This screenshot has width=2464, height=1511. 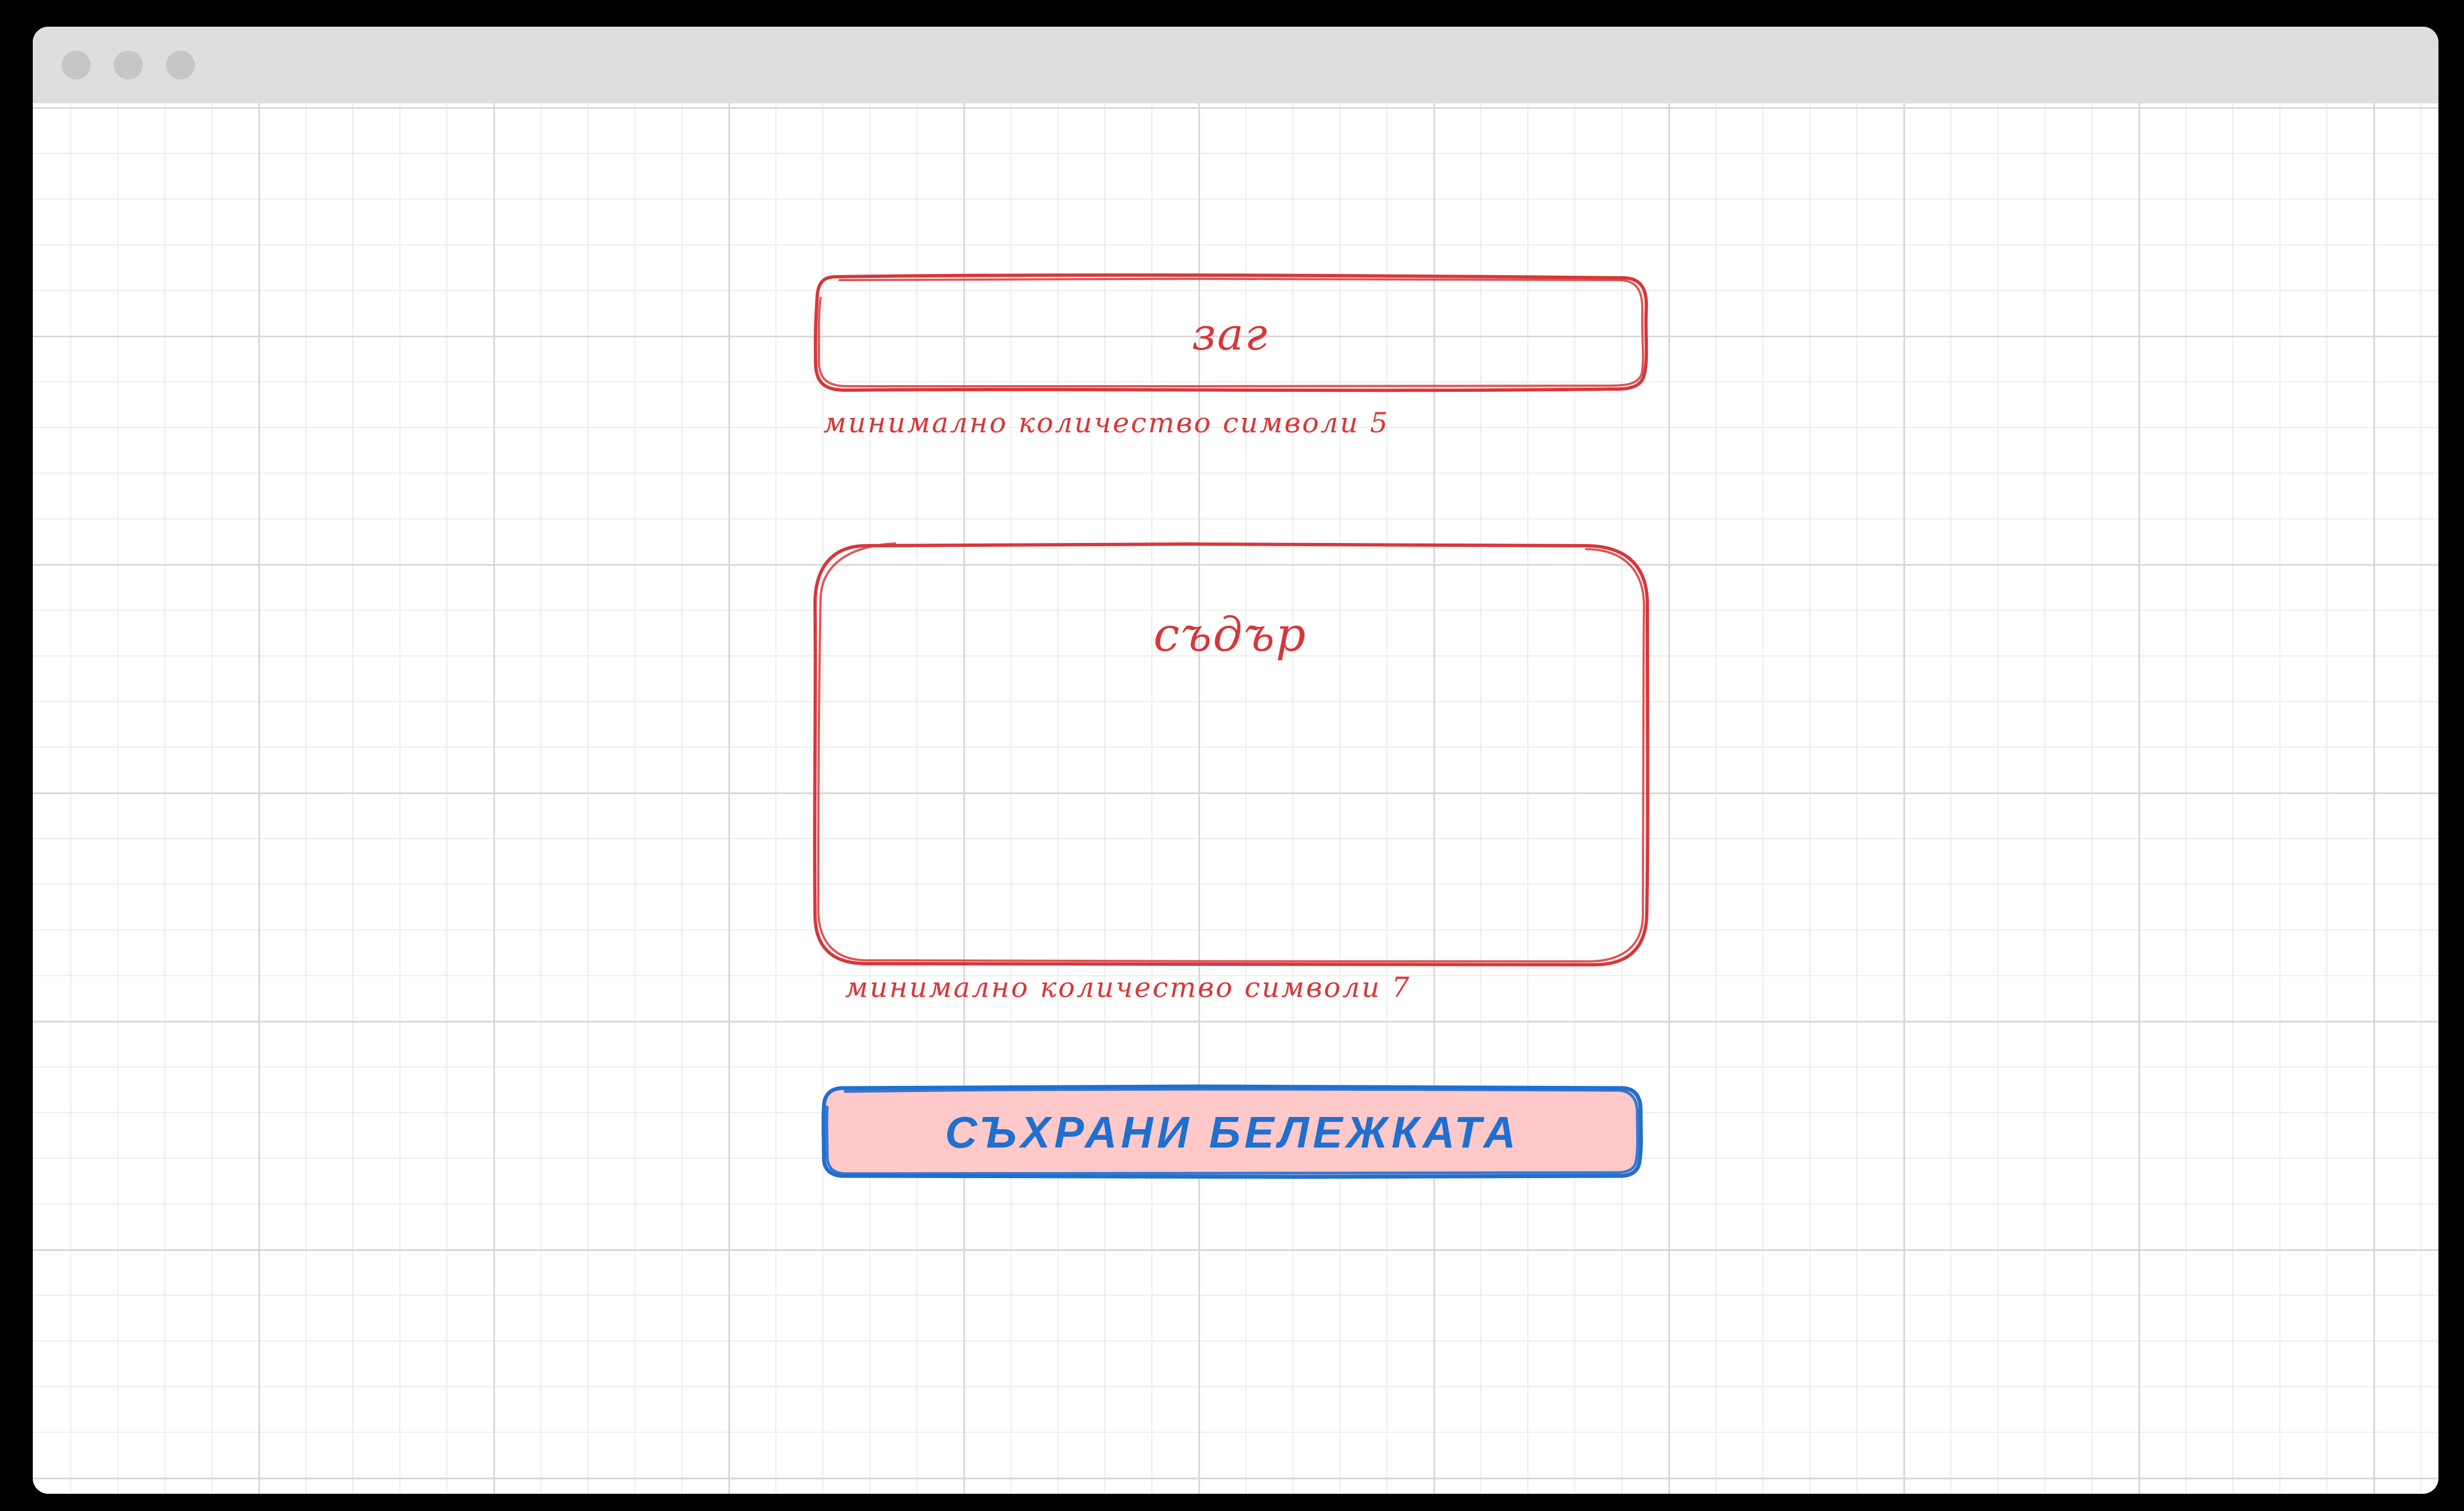 What do you see at coordinates (1235, 65) in the screenshot?
I see `window-titlebar` at bounding box center [1235, 65].